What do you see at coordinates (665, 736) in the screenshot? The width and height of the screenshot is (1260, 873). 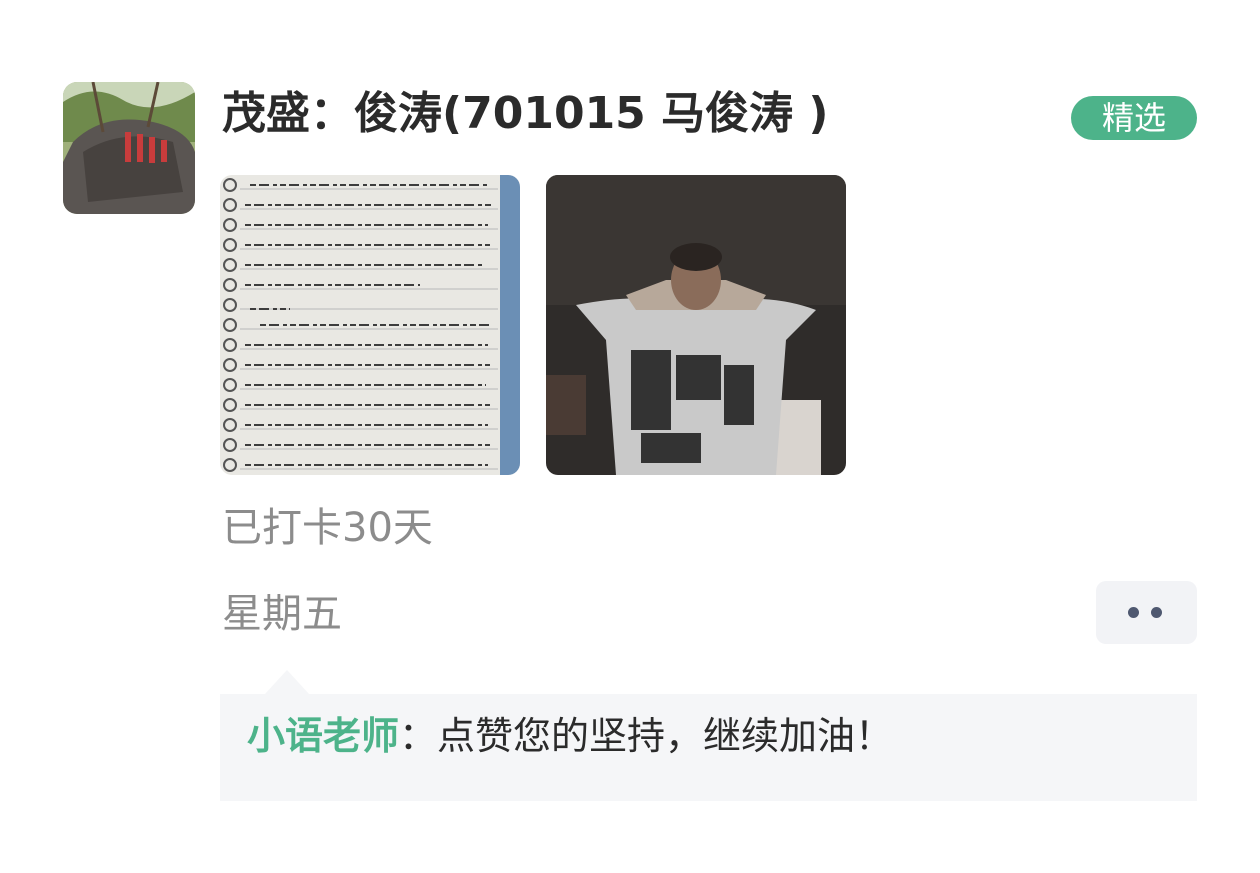 I see `comment-body: 点赞您的坚持，继续加油！` at bounding box center [665, 736].